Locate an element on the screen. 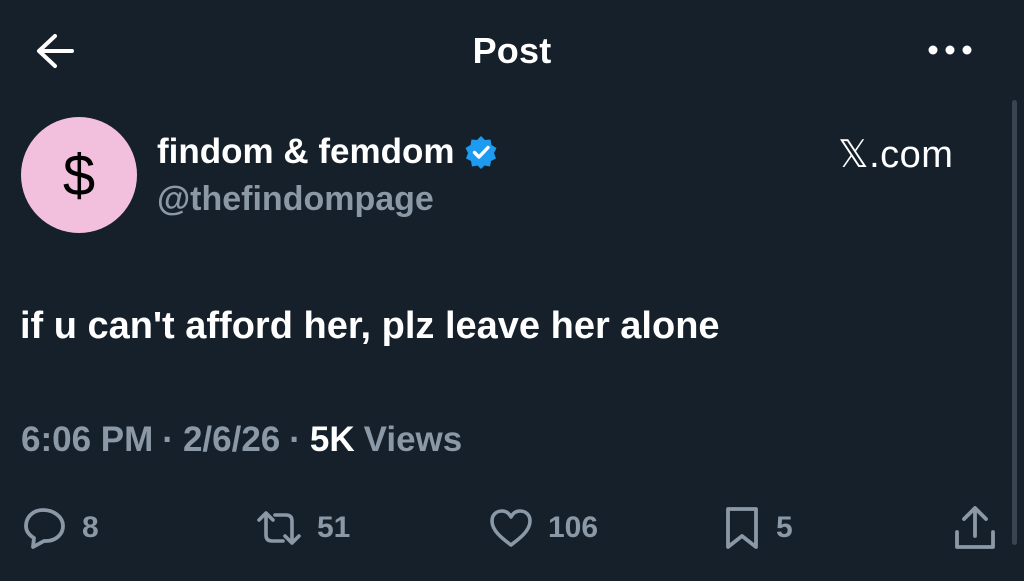  repost-count: 51 is located at coordinates (334, 527).